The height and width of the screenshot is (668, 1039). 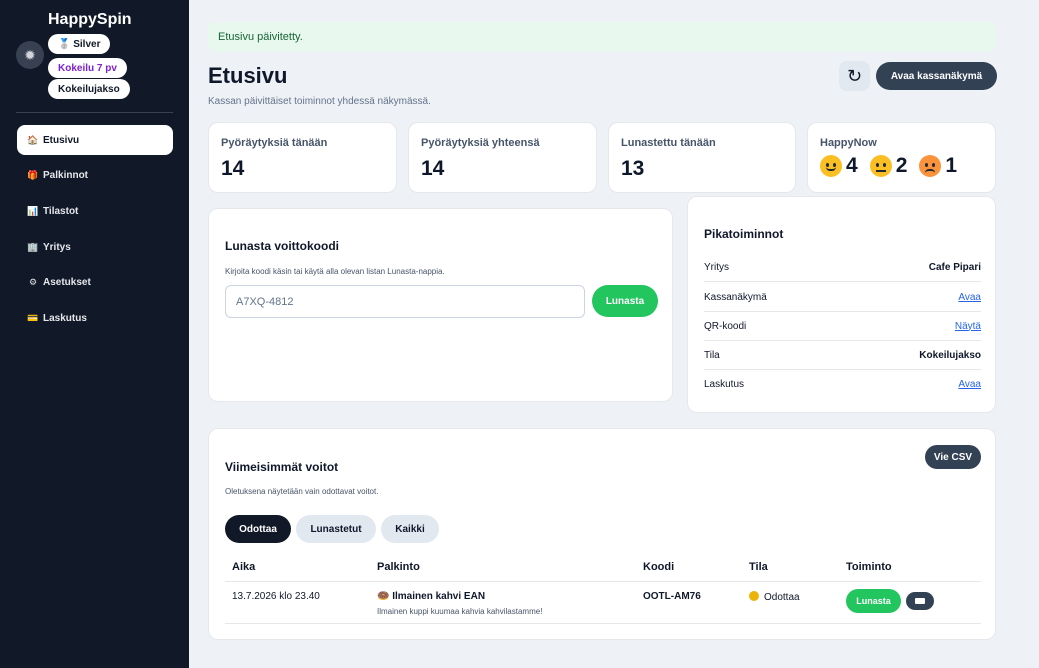 What do you see at coordinates (659, 567) in the screenshot?
I see `column-header-code: Koodi` at bounding box center [659, 567].